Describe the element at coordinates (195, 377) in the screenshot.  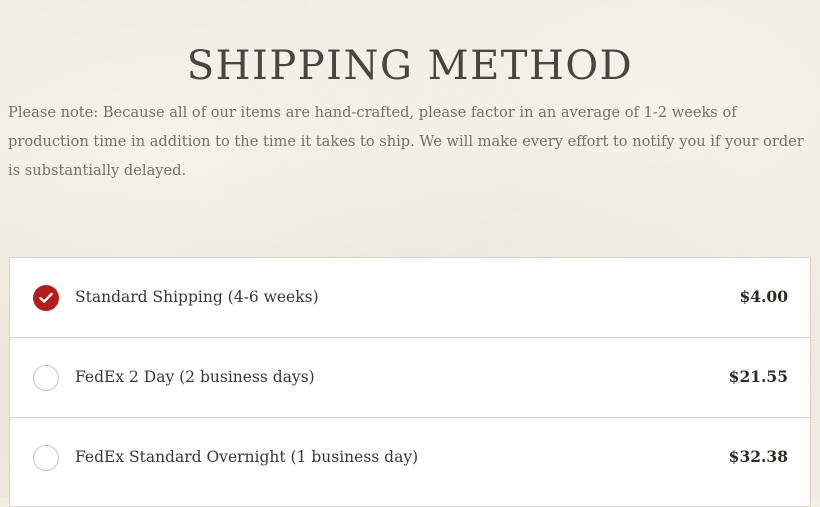
I see `shipping-option-label: FedEx 2 Day (2 business days)` at that location.